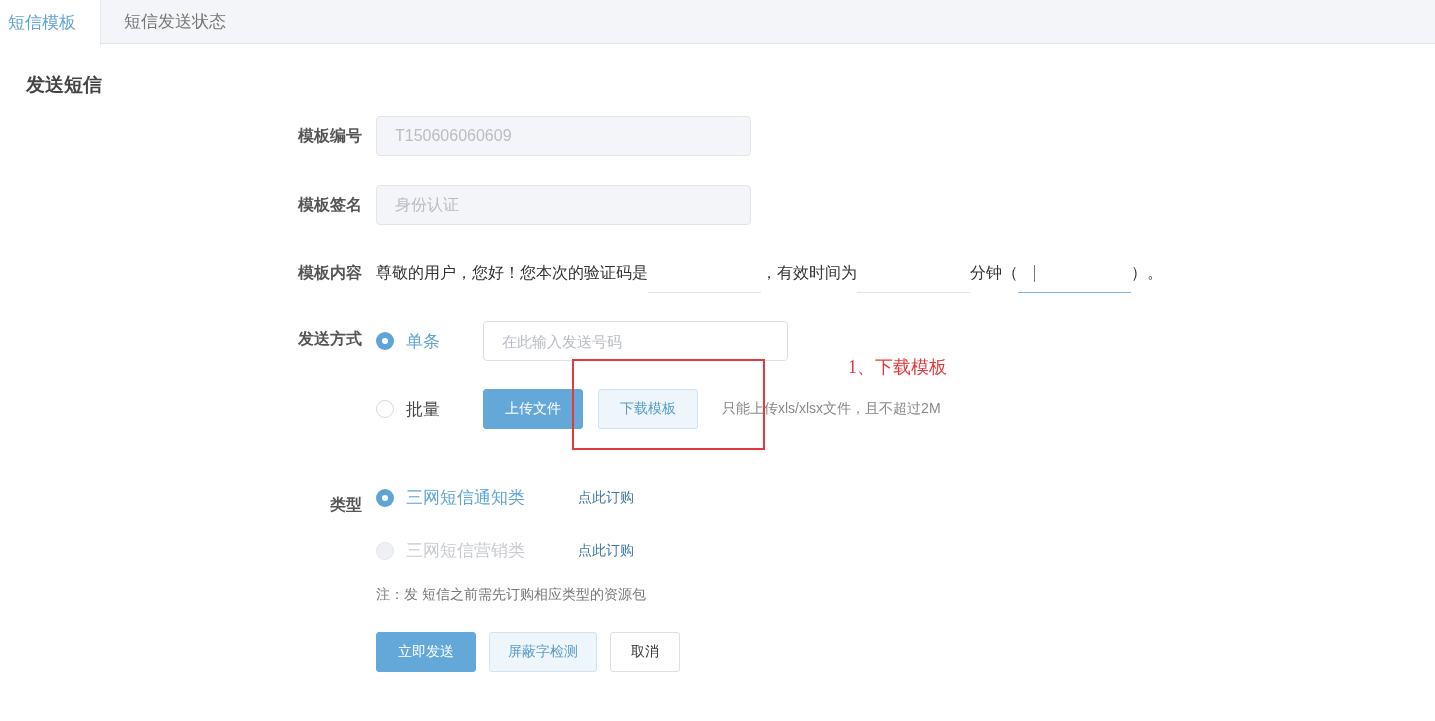 Image resolution: width=1435 pixels, height=721 pixels. What do you see at coordinates (809, 272) in the screenshot?
I see `template-text: ，有效时间为` at bounding box center [809, 272].